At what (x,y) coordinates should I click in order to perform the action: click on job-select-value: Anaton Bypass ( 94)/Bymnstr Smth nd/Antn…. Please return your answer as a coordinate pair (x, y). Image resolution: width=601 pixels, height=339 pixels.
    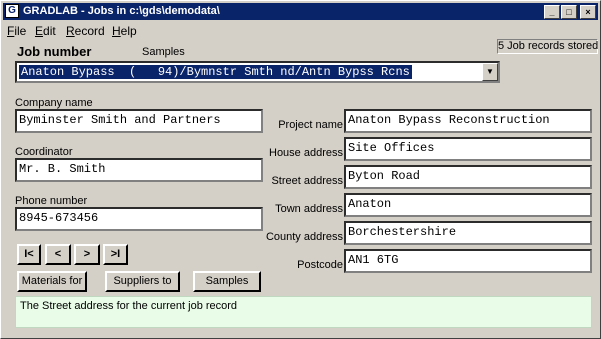
    Looking at the image, I should click on (215, 72).